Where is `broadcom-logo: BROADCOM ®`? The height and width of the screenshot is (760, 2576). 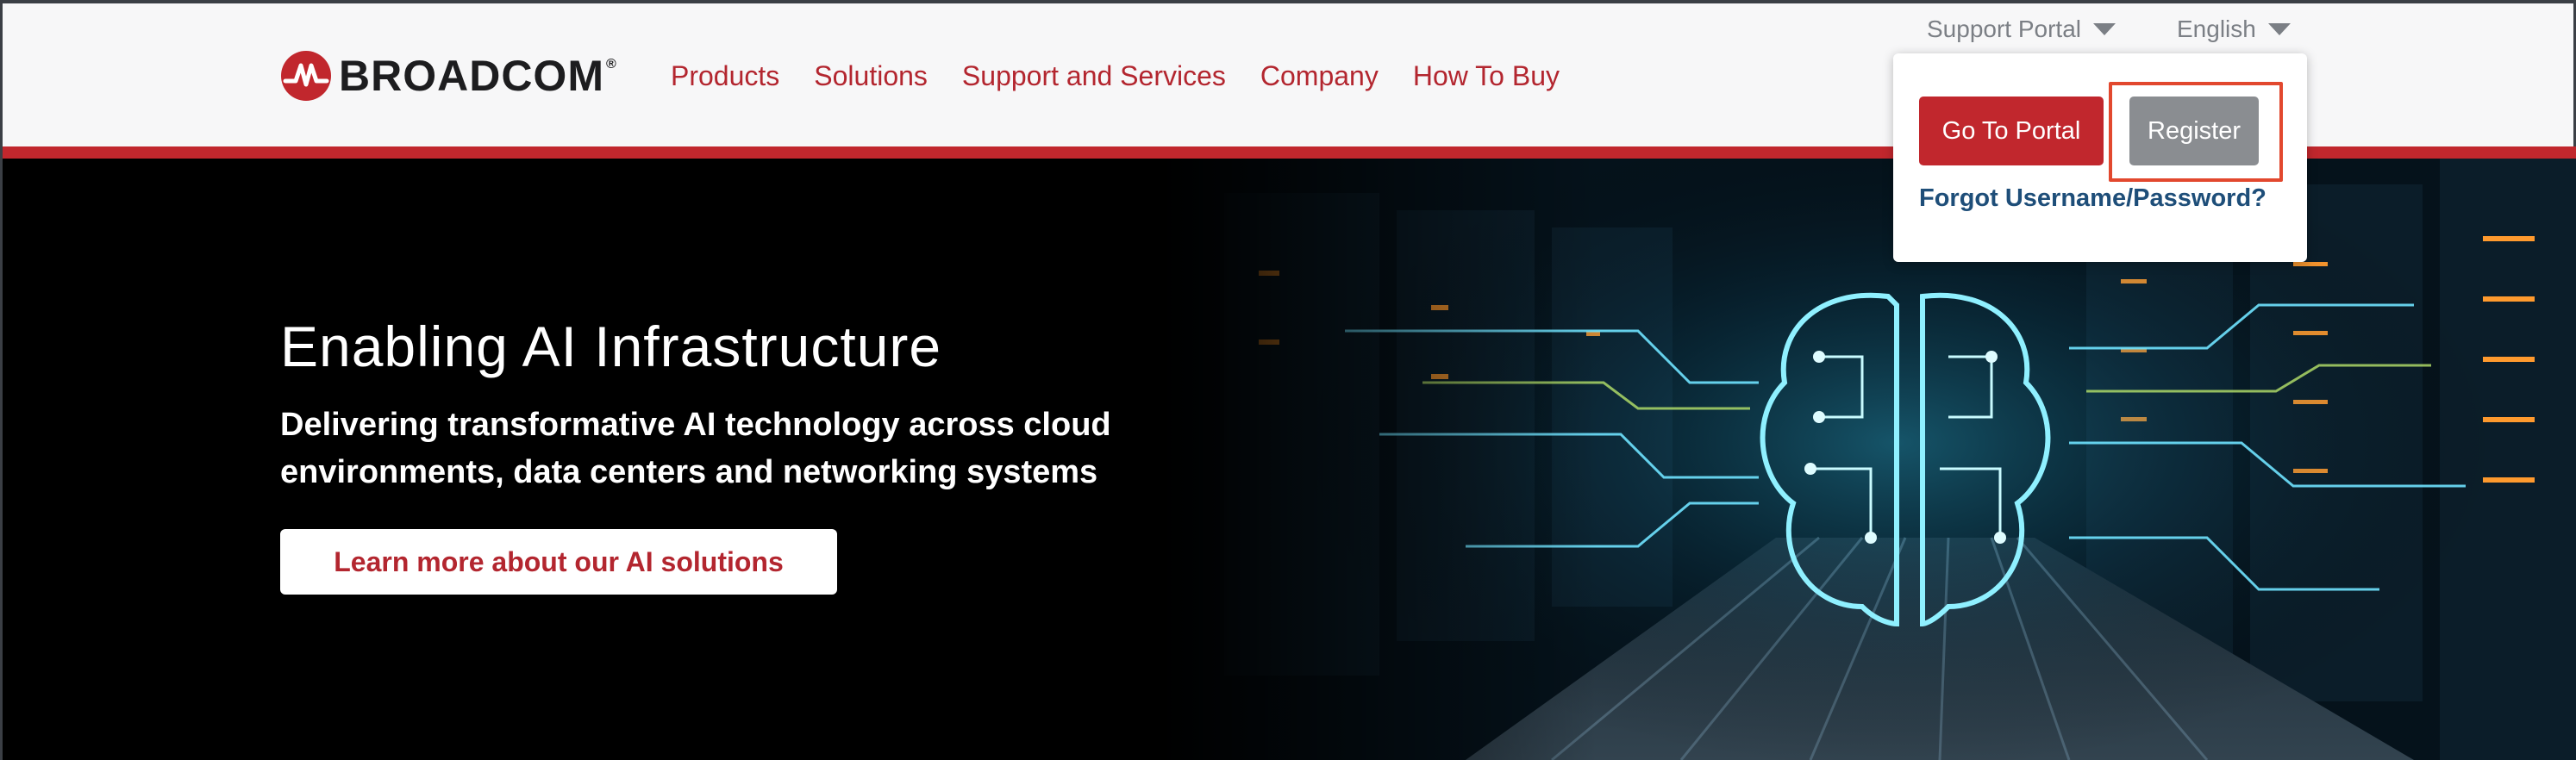
broadcom-logo: BROADCOM ® is located at coordinates (448, 75).